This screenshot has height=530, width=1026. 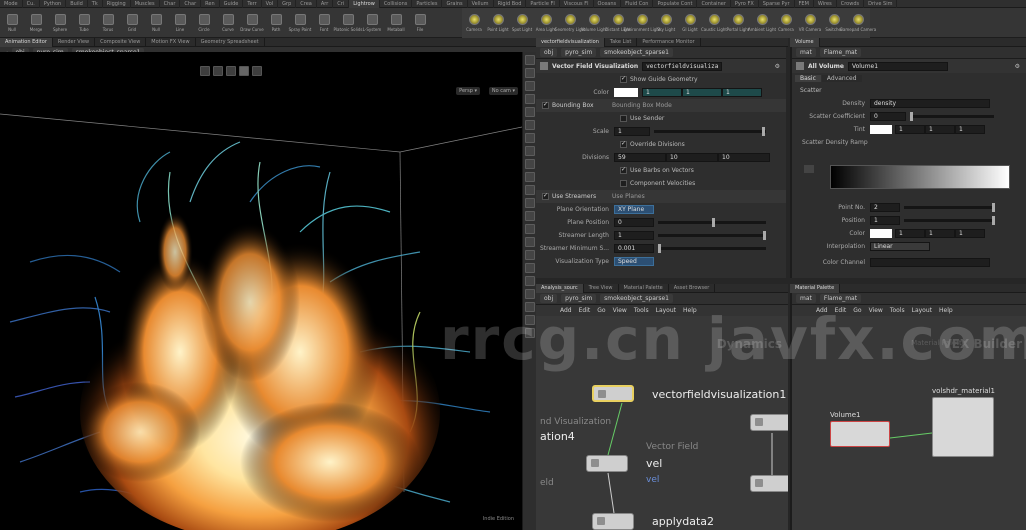 I want to click on pane-tab: Tree View, so click(x=601, y=288).